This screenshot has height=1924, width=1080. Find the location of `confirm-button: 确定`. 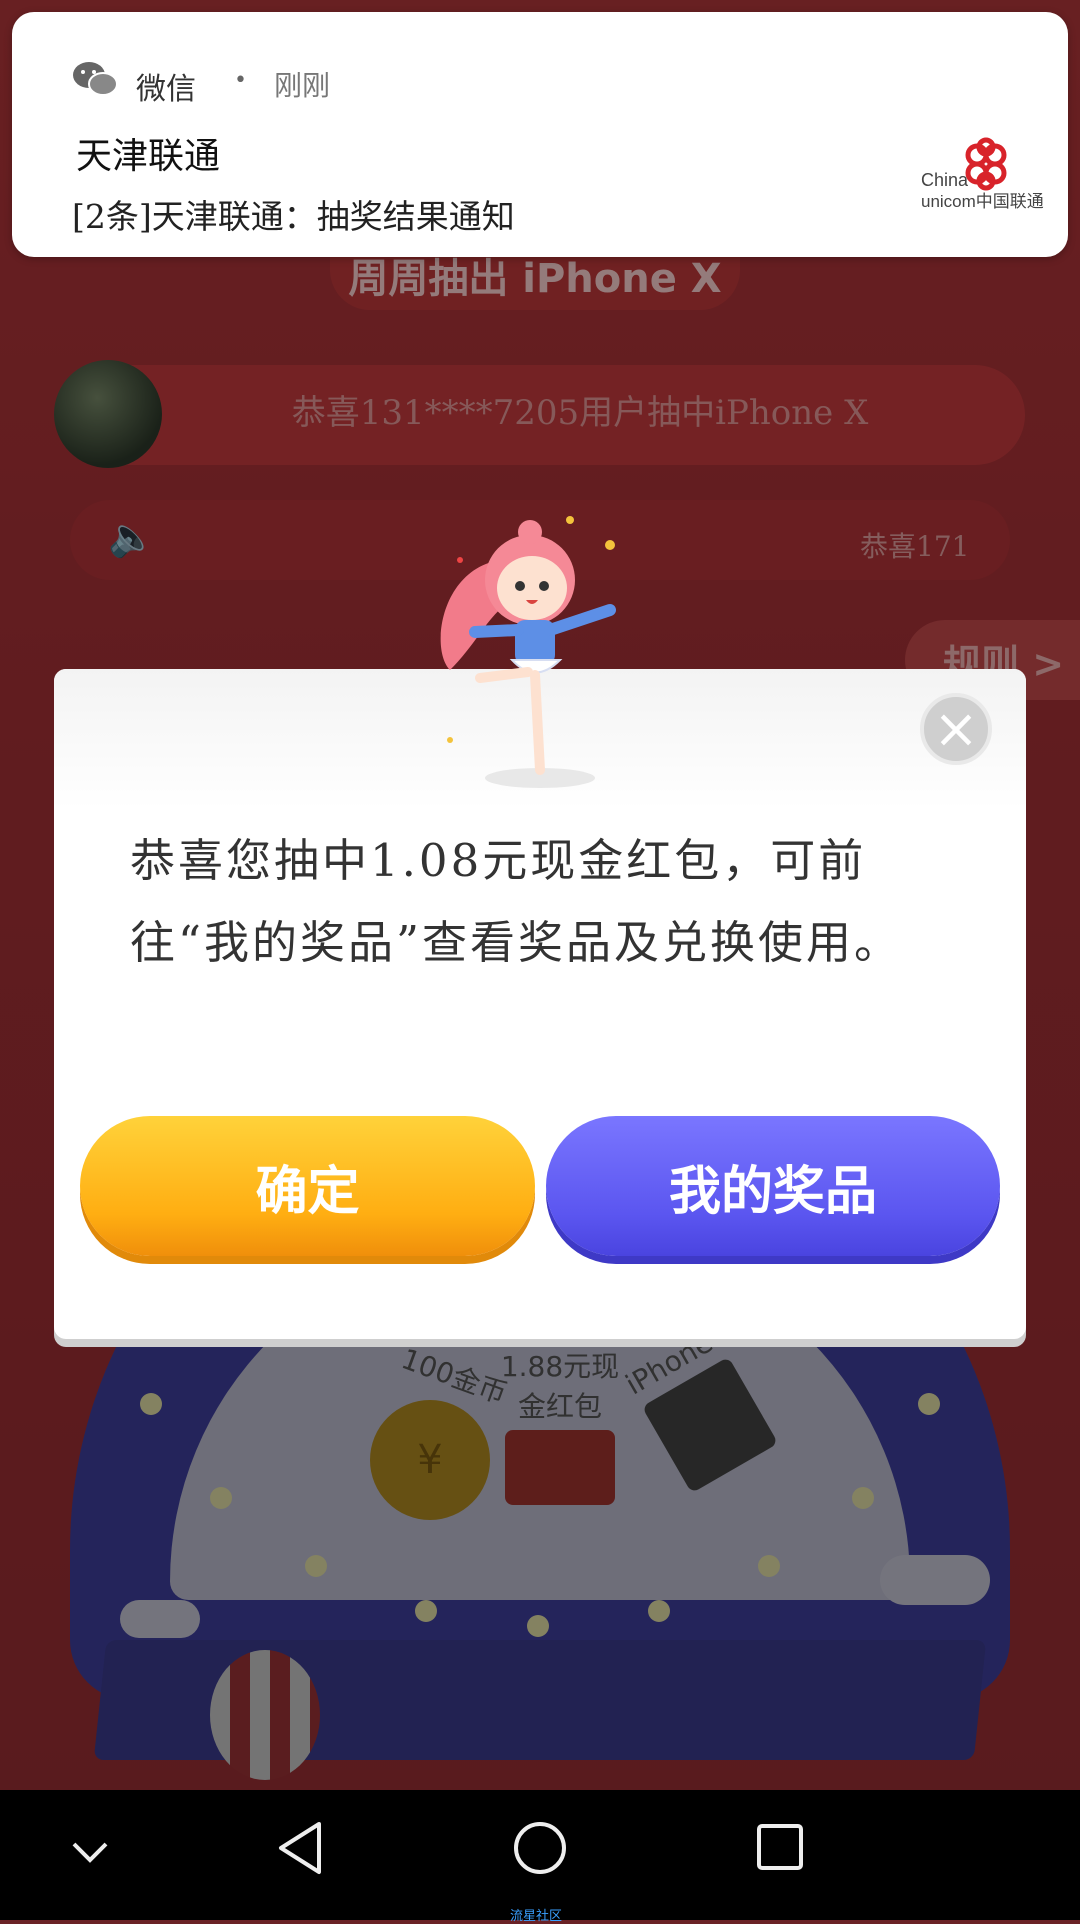

confirm-button: 确定 is located at coordinates (307, 1186).